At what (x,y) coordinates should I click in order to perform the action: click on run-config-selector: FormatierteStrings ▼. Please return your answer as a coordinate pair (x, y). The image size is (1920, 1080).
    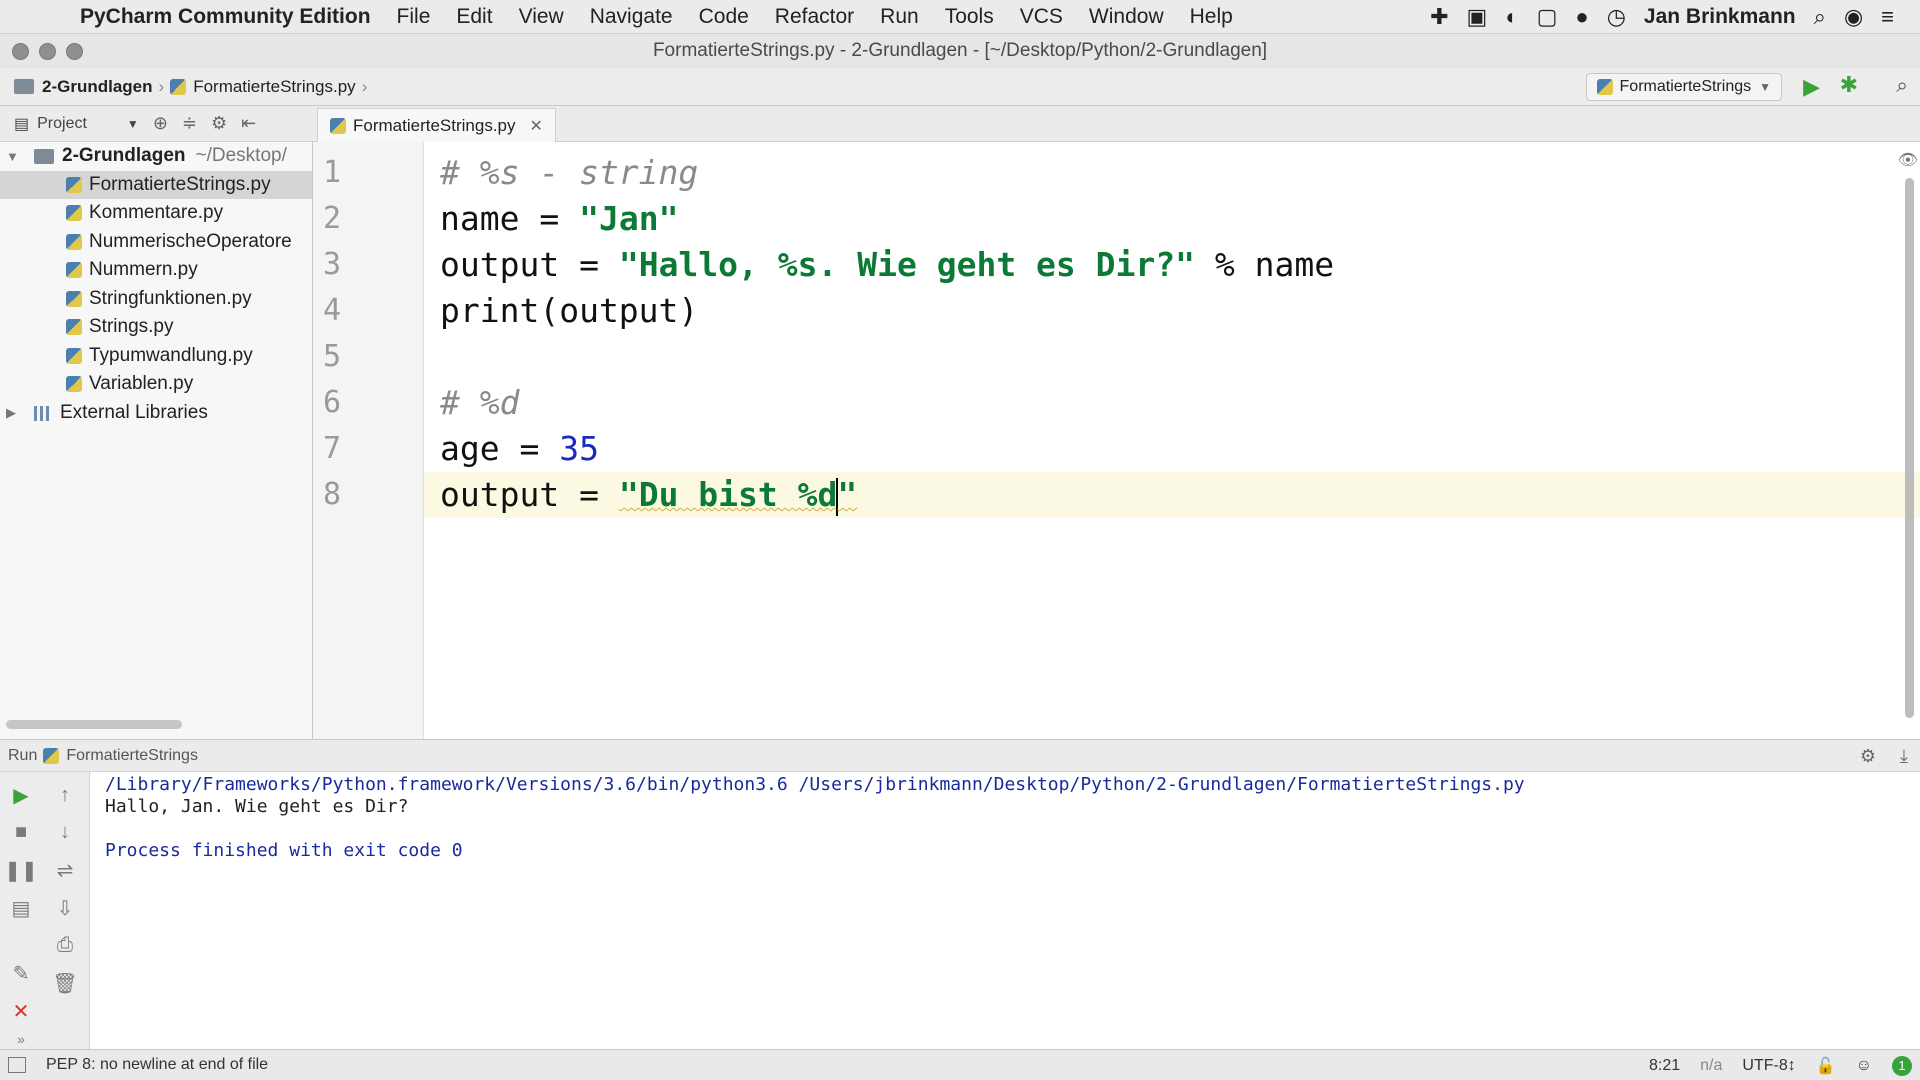
    Looking at the image, I should click on (1683, 87).